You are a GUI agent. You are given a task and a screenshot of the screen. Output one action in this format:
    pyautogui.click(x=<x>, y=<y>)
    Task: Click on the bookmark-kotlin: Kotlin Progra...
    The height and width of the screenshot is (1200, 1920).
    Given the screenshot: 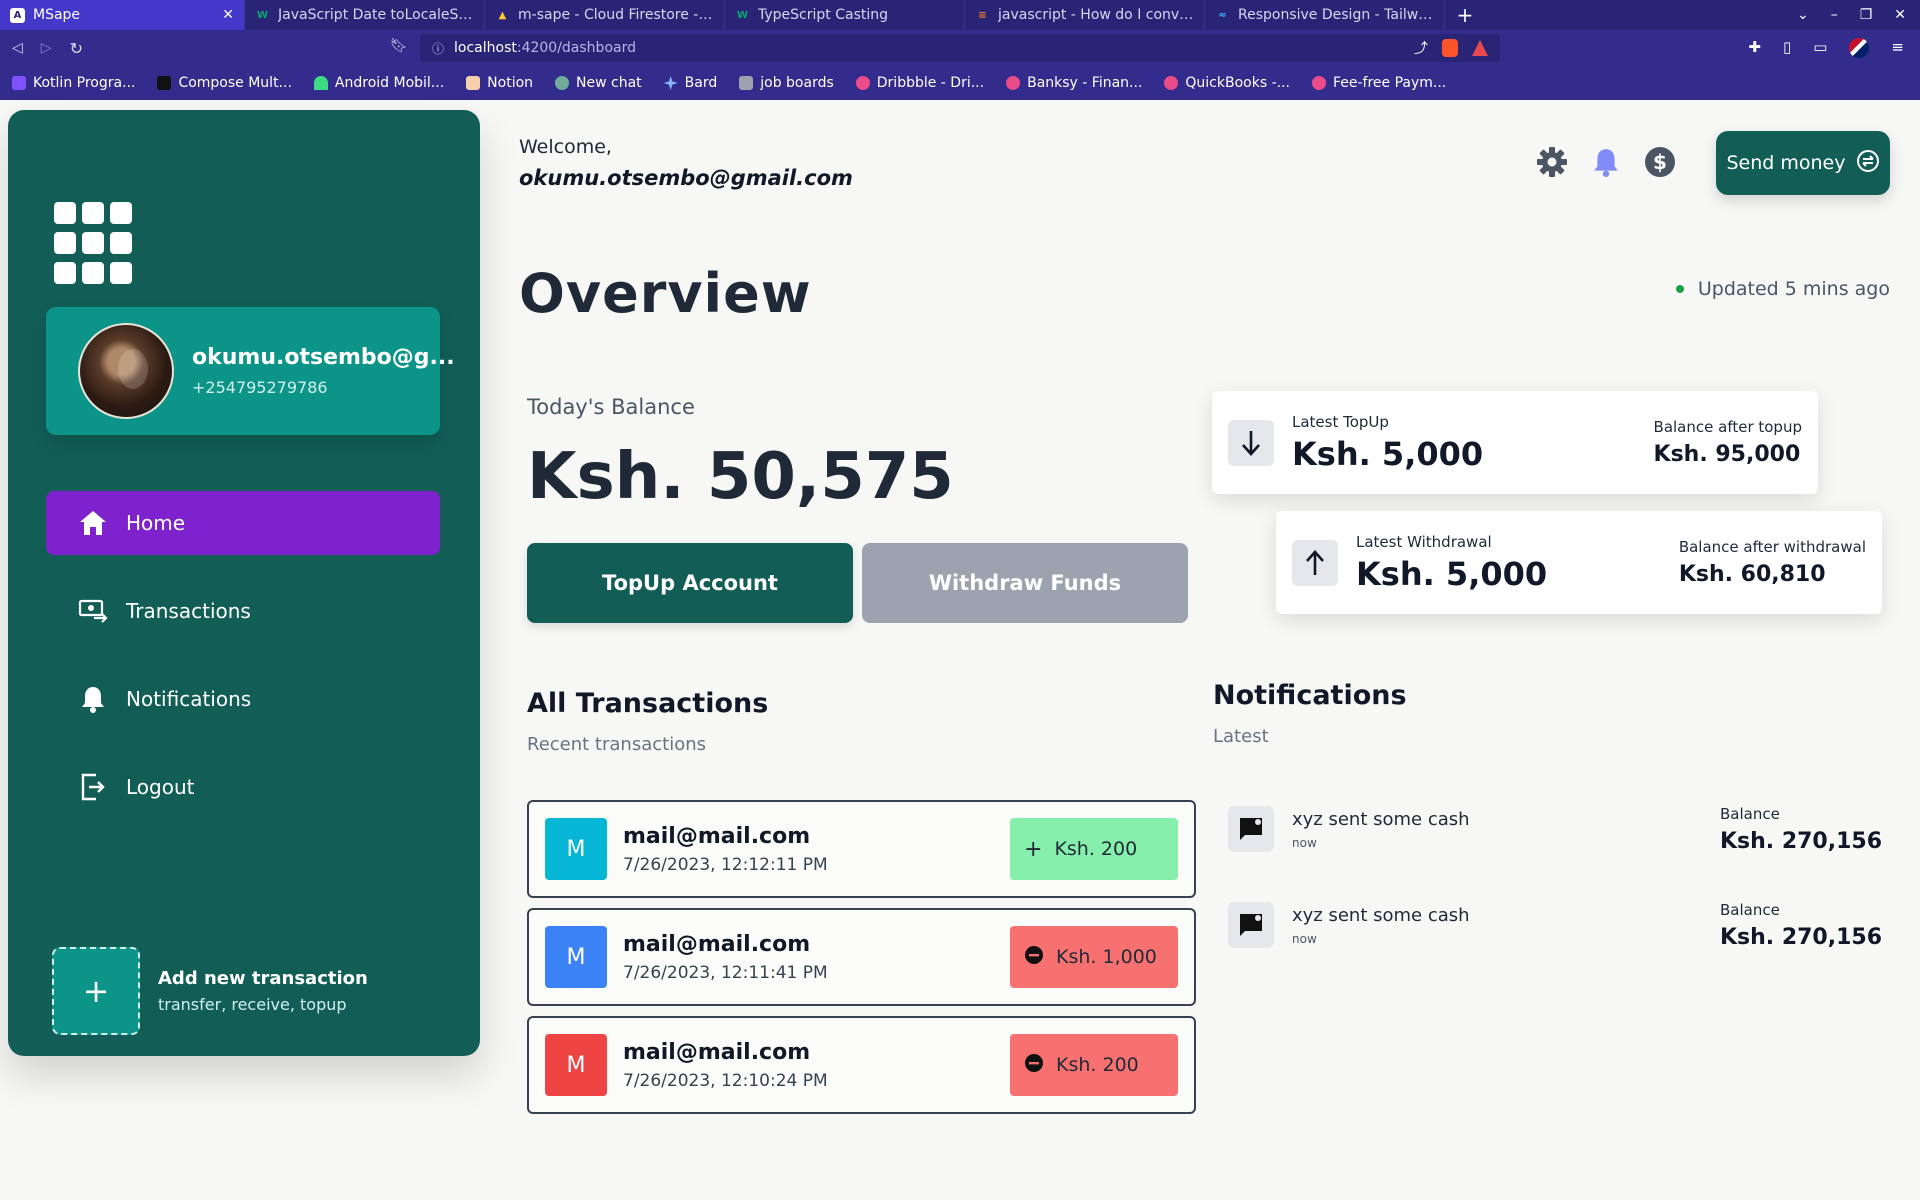 What is the action you would take?
    pyautogui.click(x=73, y=83)
    